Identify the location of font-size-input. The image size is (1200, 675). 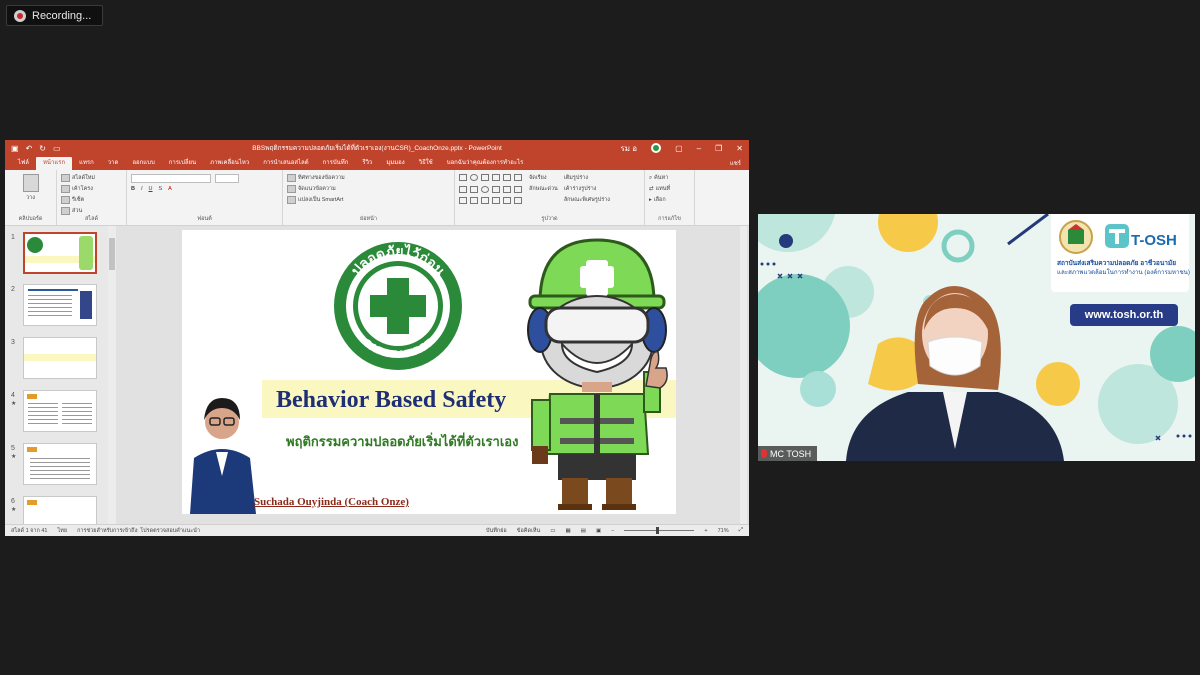
(227, 178).